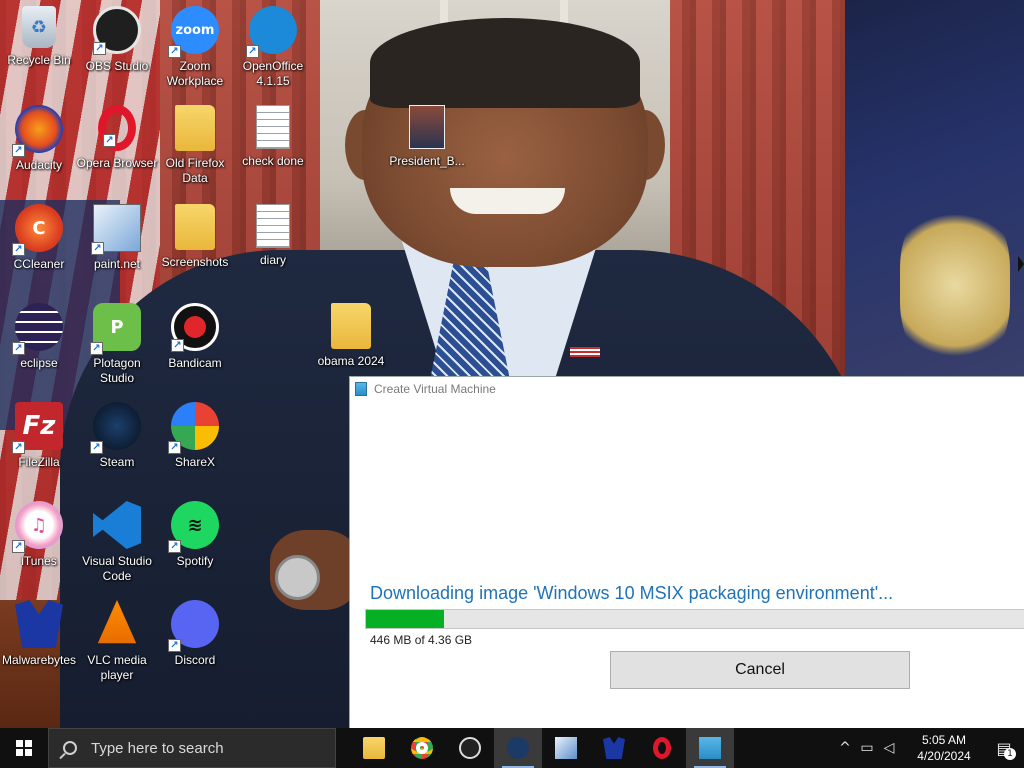 The width and height of the screenshot is (1024, 768). I want to click on taskbar-search-box: Type here to search, so click(192, 748).